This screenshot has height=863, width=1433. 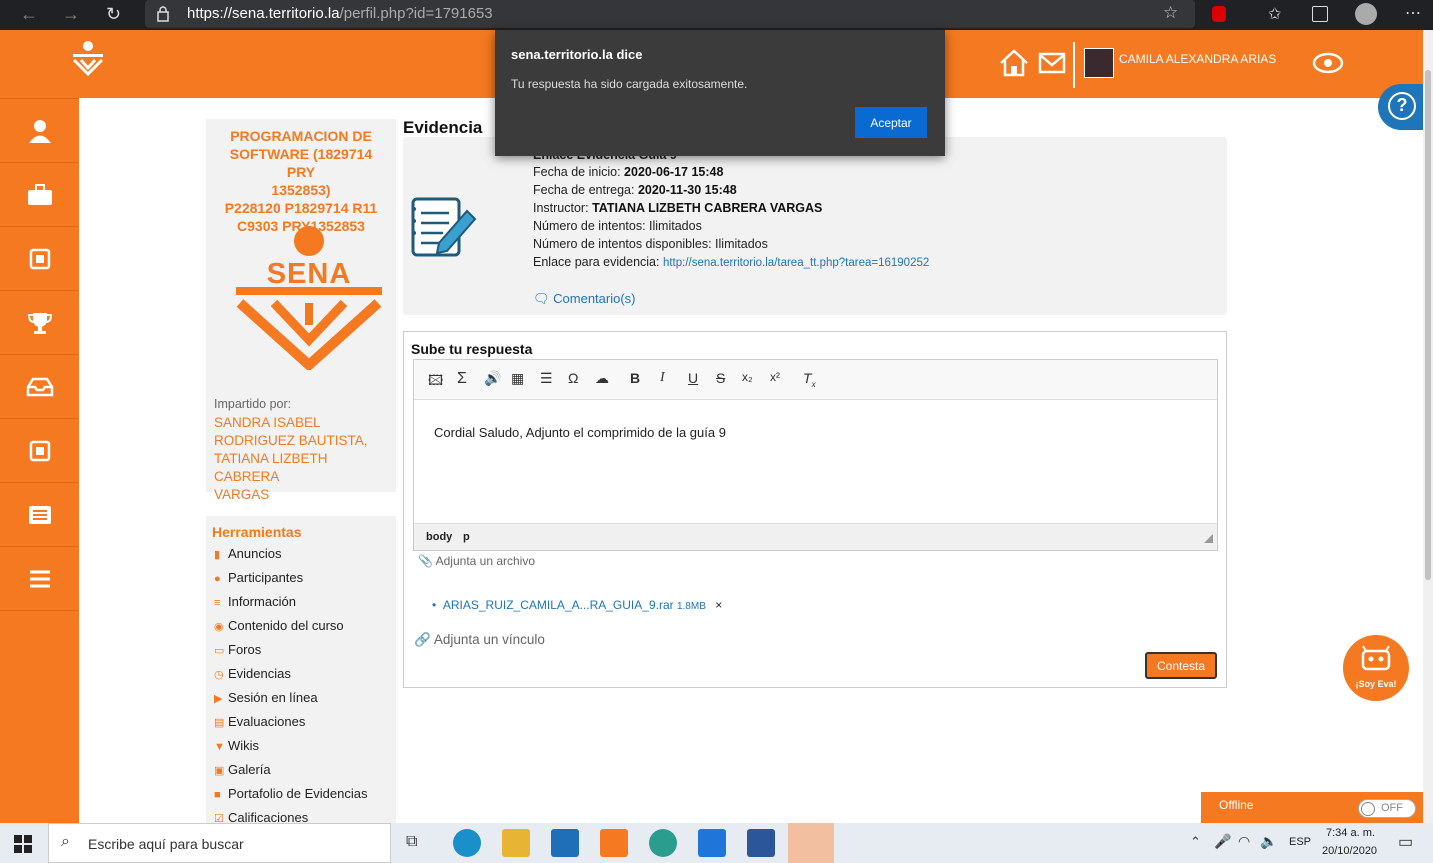 I want to click on user-name: CAMILA ALEXANDRA ARIAS, so click(x=1197, y=59).